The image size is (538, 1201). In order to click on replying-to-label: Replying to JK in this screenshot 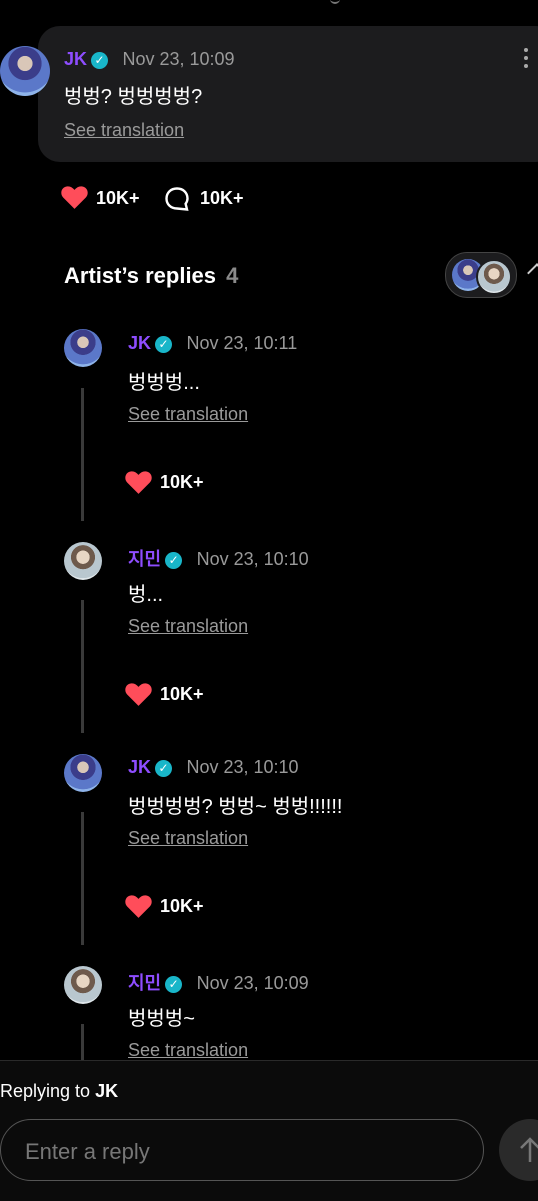, I will do `click(59, 1091)`.